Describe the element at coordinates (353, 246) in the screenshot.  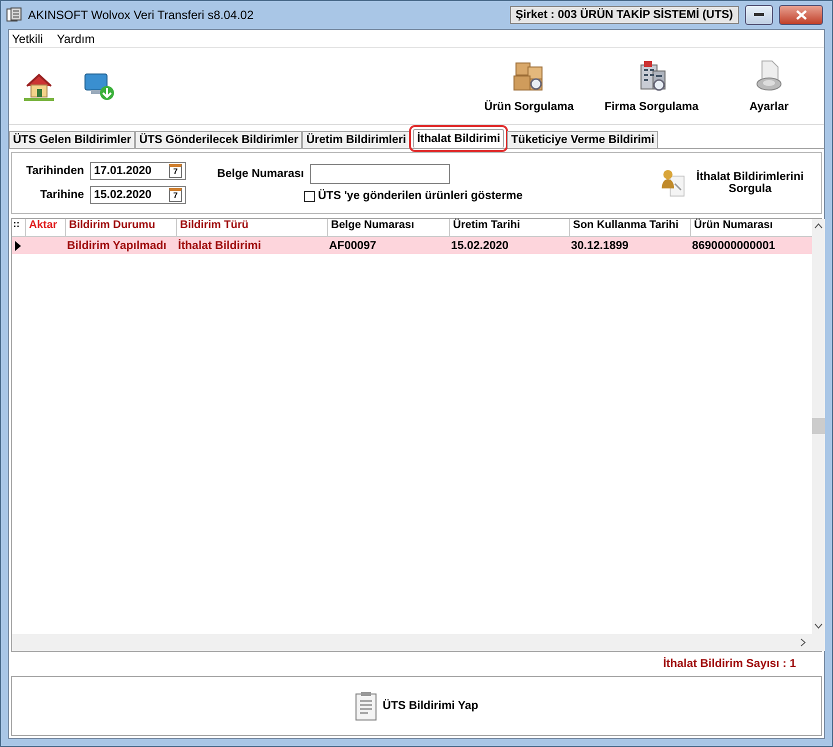
I see `table-cell-text: AF00097` at that location.